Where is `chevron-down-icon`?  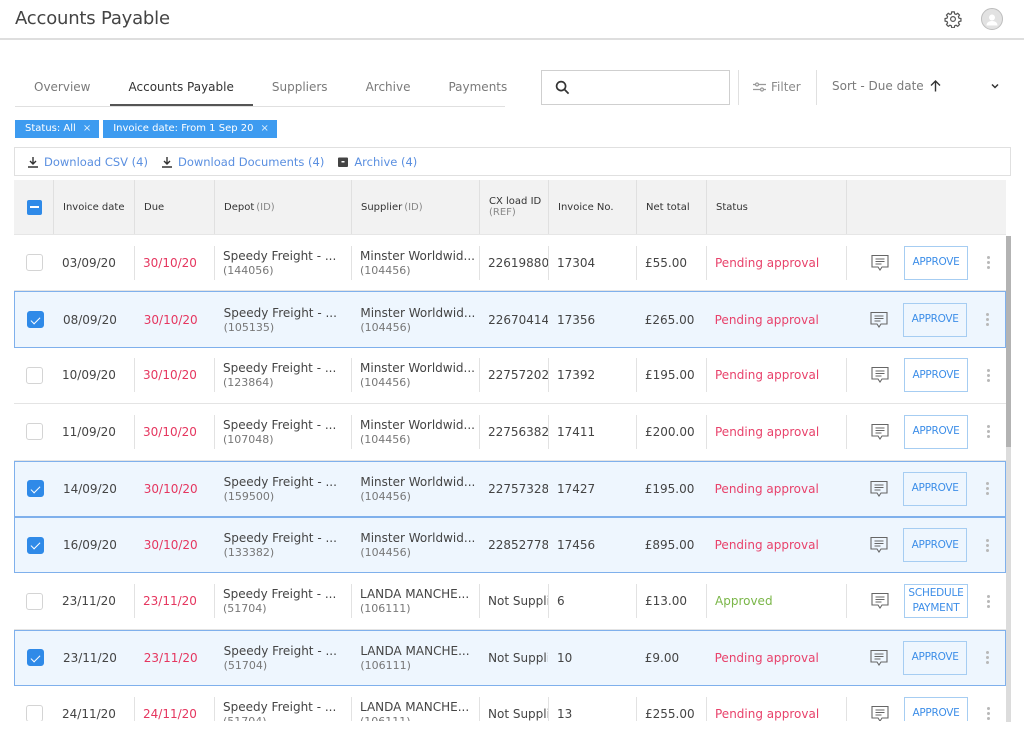
chevron-down-icon is located at coordinates (995, 86).